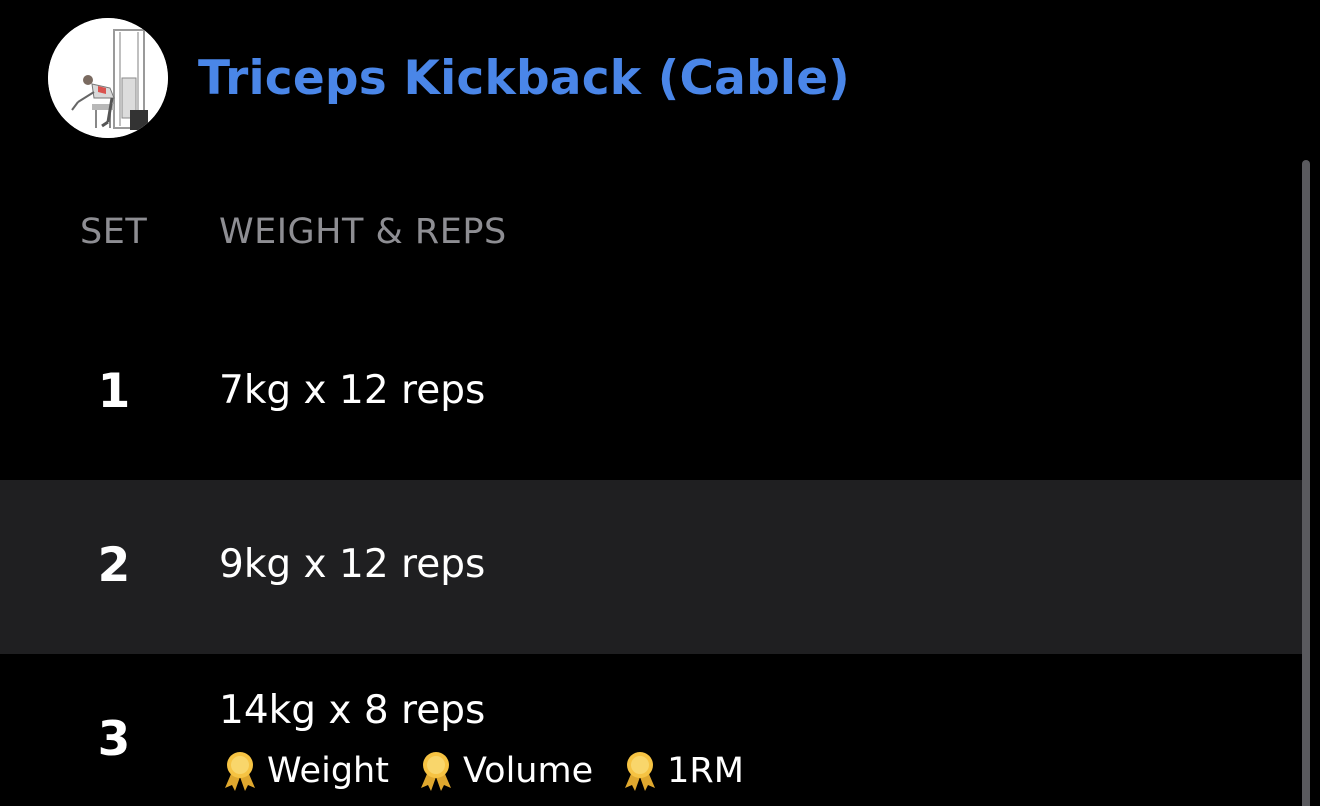 The width and height of the screenshot is (1320, 806). What do you see at coordinates (352, 564) in the screenshot?
I see `set-weight-reps: 9kg x 12 reps` at bounding box center [352, 564].